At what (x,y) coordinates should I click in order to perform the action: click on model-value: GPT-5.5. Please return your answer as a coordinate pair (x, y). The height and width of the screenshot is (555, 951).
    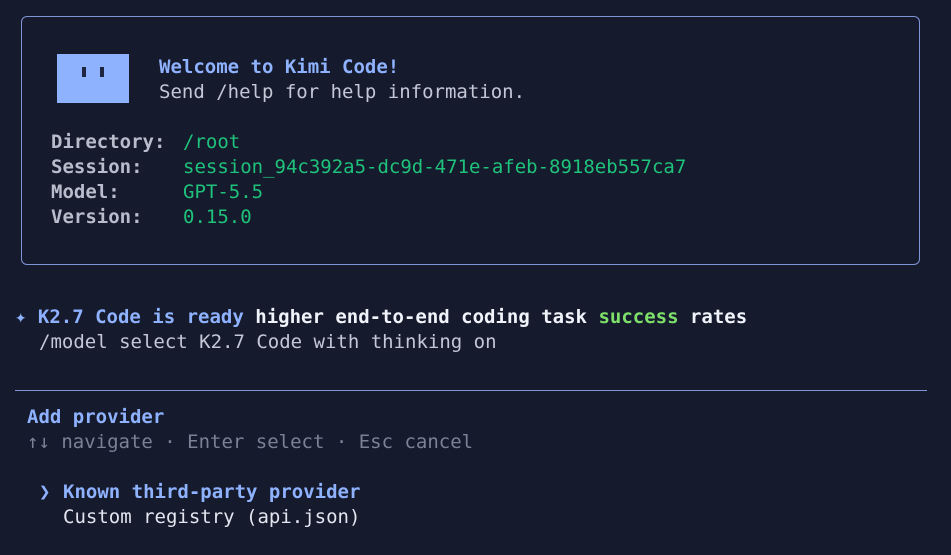
    Looking at the image, I should click on (223, 192).